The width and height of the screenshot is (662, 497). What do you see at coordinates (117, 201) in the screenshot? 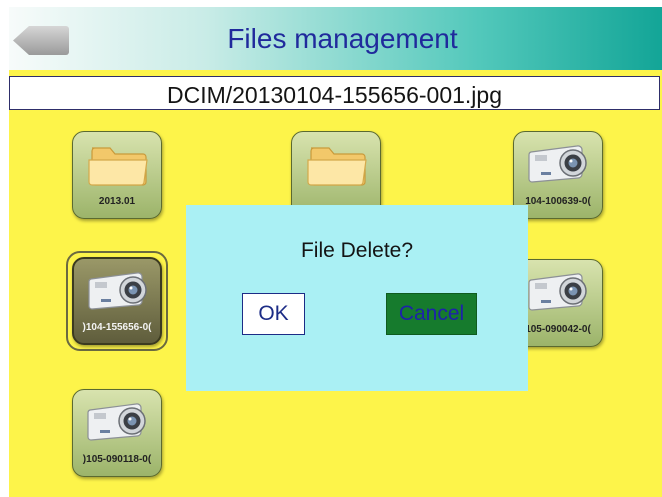
I see `file-label: 2013.01` at bounding box center [117, 201].